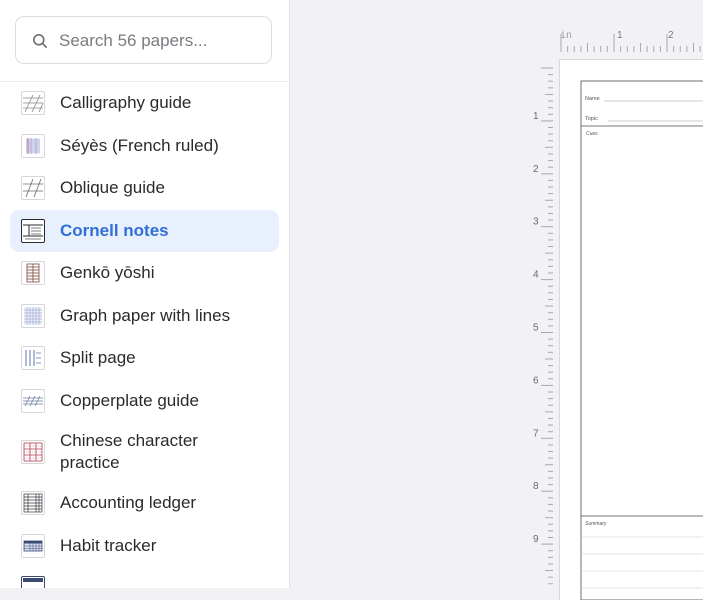 The image size is (703, 600). I want to click on search-input, so click(159, 41).